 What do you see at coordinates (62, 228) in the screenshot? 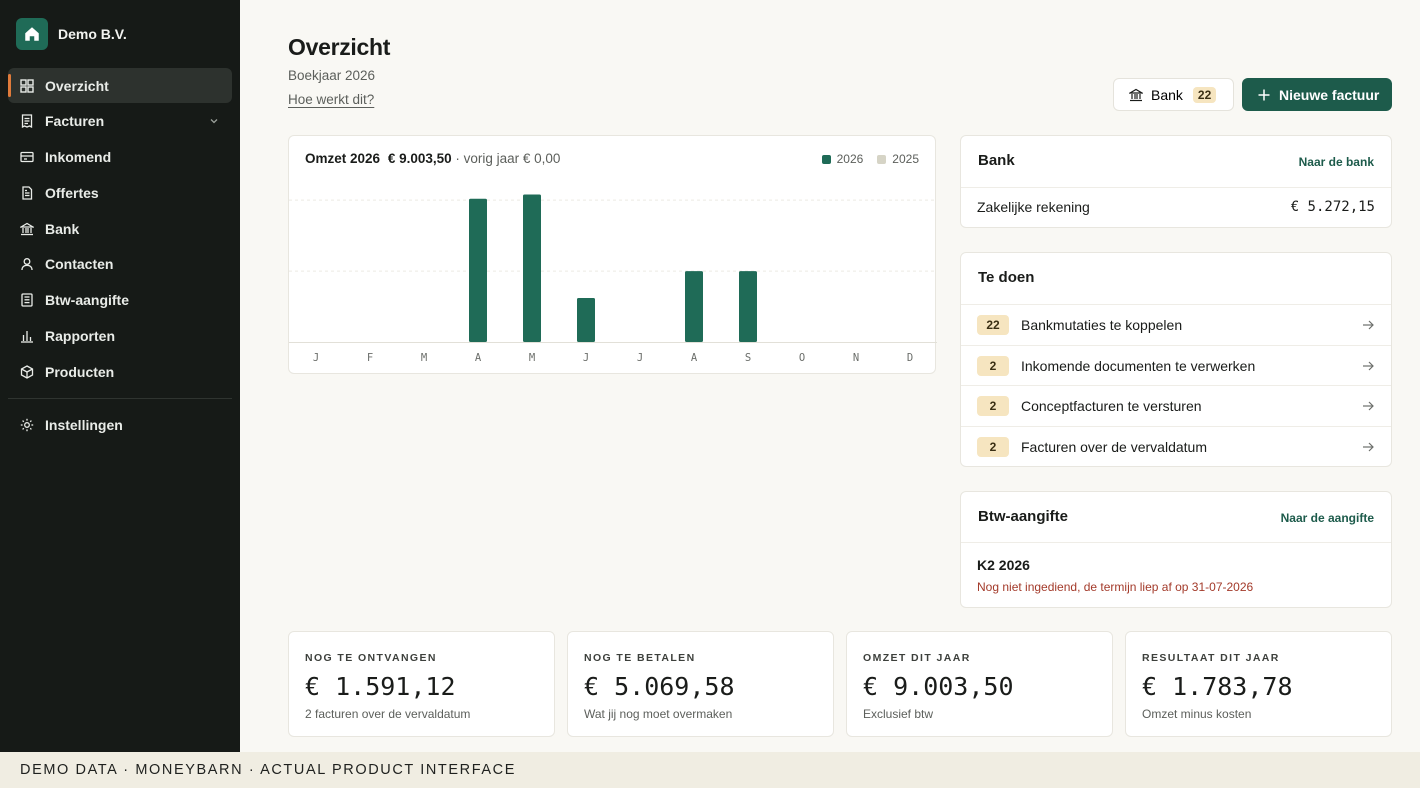
I see `nav-label: Bank` at bounding box center [62, 228].